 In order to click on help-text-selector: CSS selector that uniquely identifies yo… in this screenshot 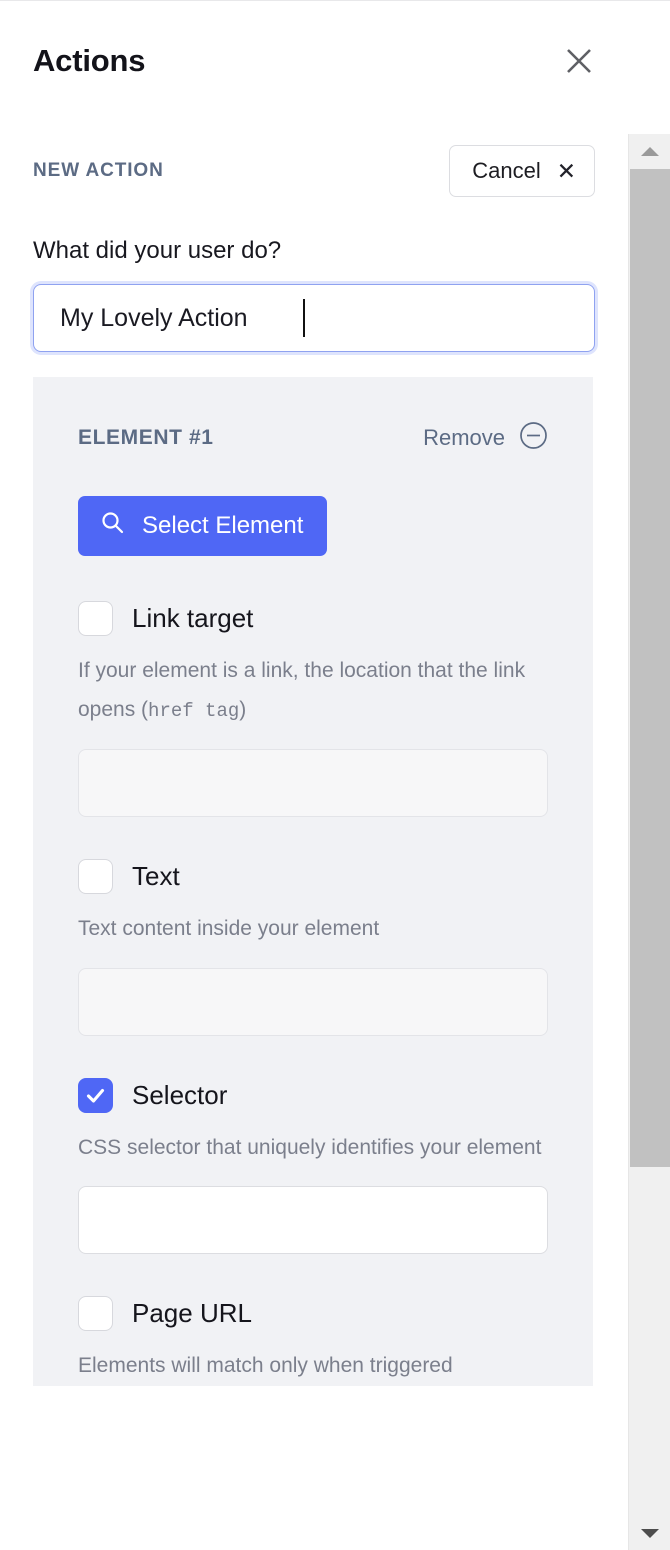, I will do `click(310, 1147)`.